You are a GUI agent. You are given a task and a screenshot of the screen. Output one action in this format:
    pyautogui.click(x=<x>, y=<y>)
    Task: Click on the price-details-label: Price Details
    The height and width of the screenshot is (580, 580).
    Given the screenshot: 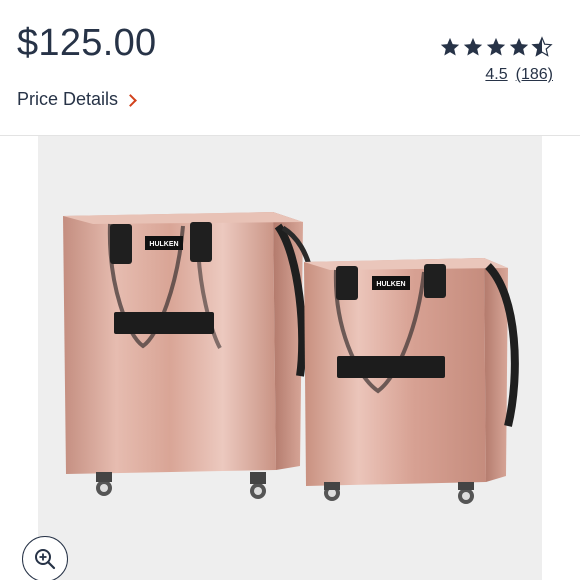 What is the action you would take?
    pyautogui.click(x=68, y=99)
    